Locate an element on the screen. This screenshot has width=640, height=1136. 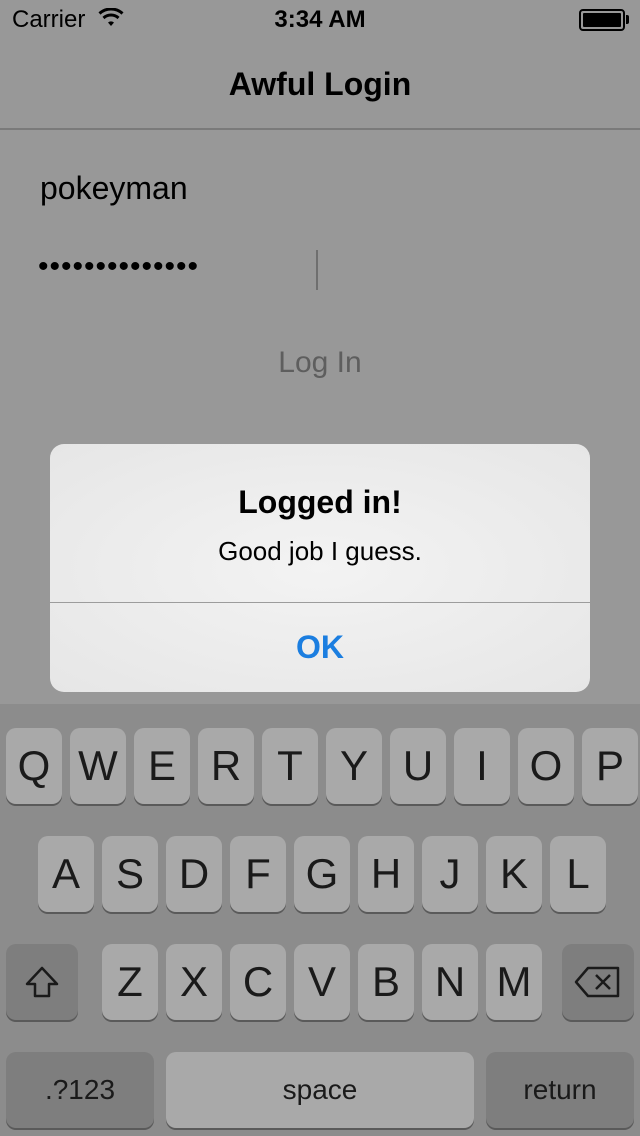
key-x: X is located at coordinates (194, 982).